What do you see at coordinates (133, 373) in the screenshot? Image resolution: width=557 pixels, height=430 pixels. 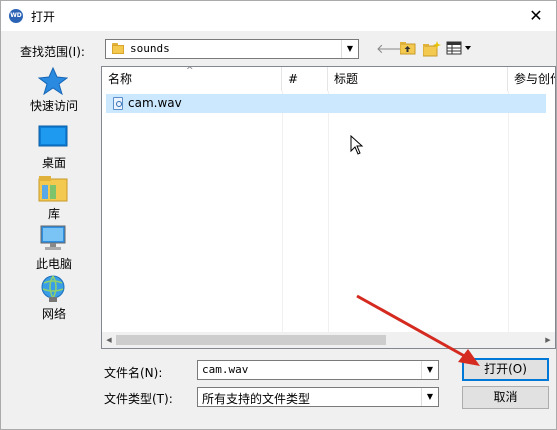 I see `filename-label: 文件名(N):` at bounding box center [133, 373].